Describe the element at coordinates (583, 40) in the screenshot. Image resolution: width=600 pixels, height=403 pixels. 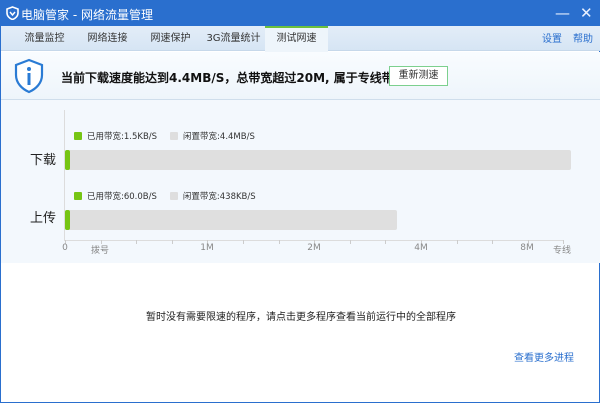
I see `help-link: 帮助` at that location.